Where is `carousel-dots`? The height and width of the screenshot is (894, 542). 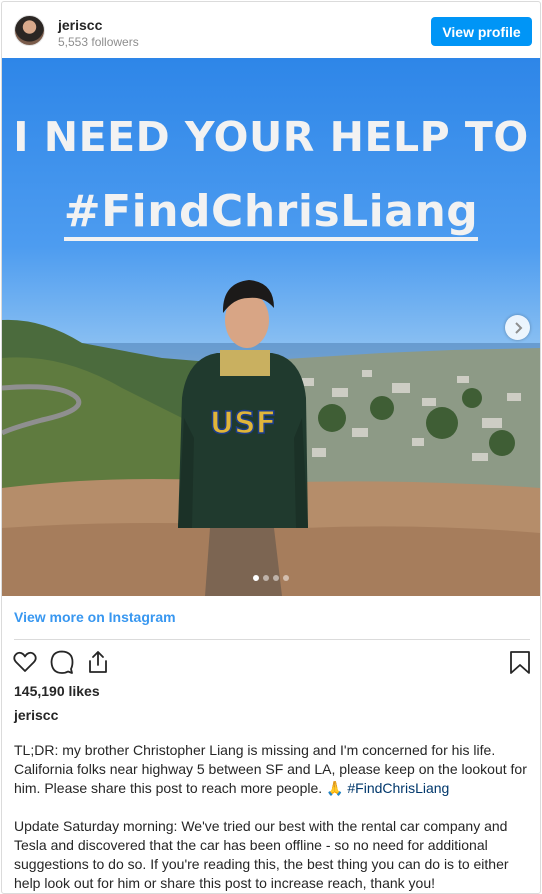 carousel-dots is located at coordinates (271, 578).